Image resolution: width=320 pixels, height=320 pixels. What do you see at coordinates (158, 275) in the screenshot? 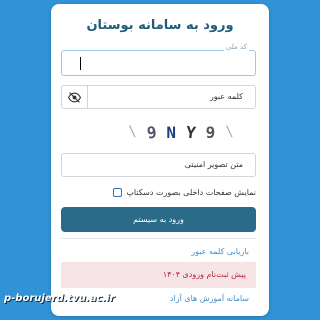
I see `preregistration-notice: پیش ثبت‌نام ورودی ۱۴۰۴` at bounding box center [158, 275].